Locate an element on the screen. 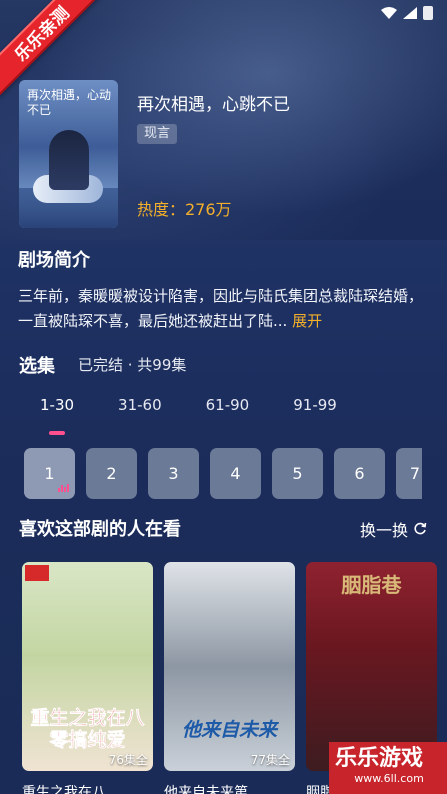 Image resolution: width=447 pixels, height=794 pixels. wifi-icon is located at coordinates (389, 13).